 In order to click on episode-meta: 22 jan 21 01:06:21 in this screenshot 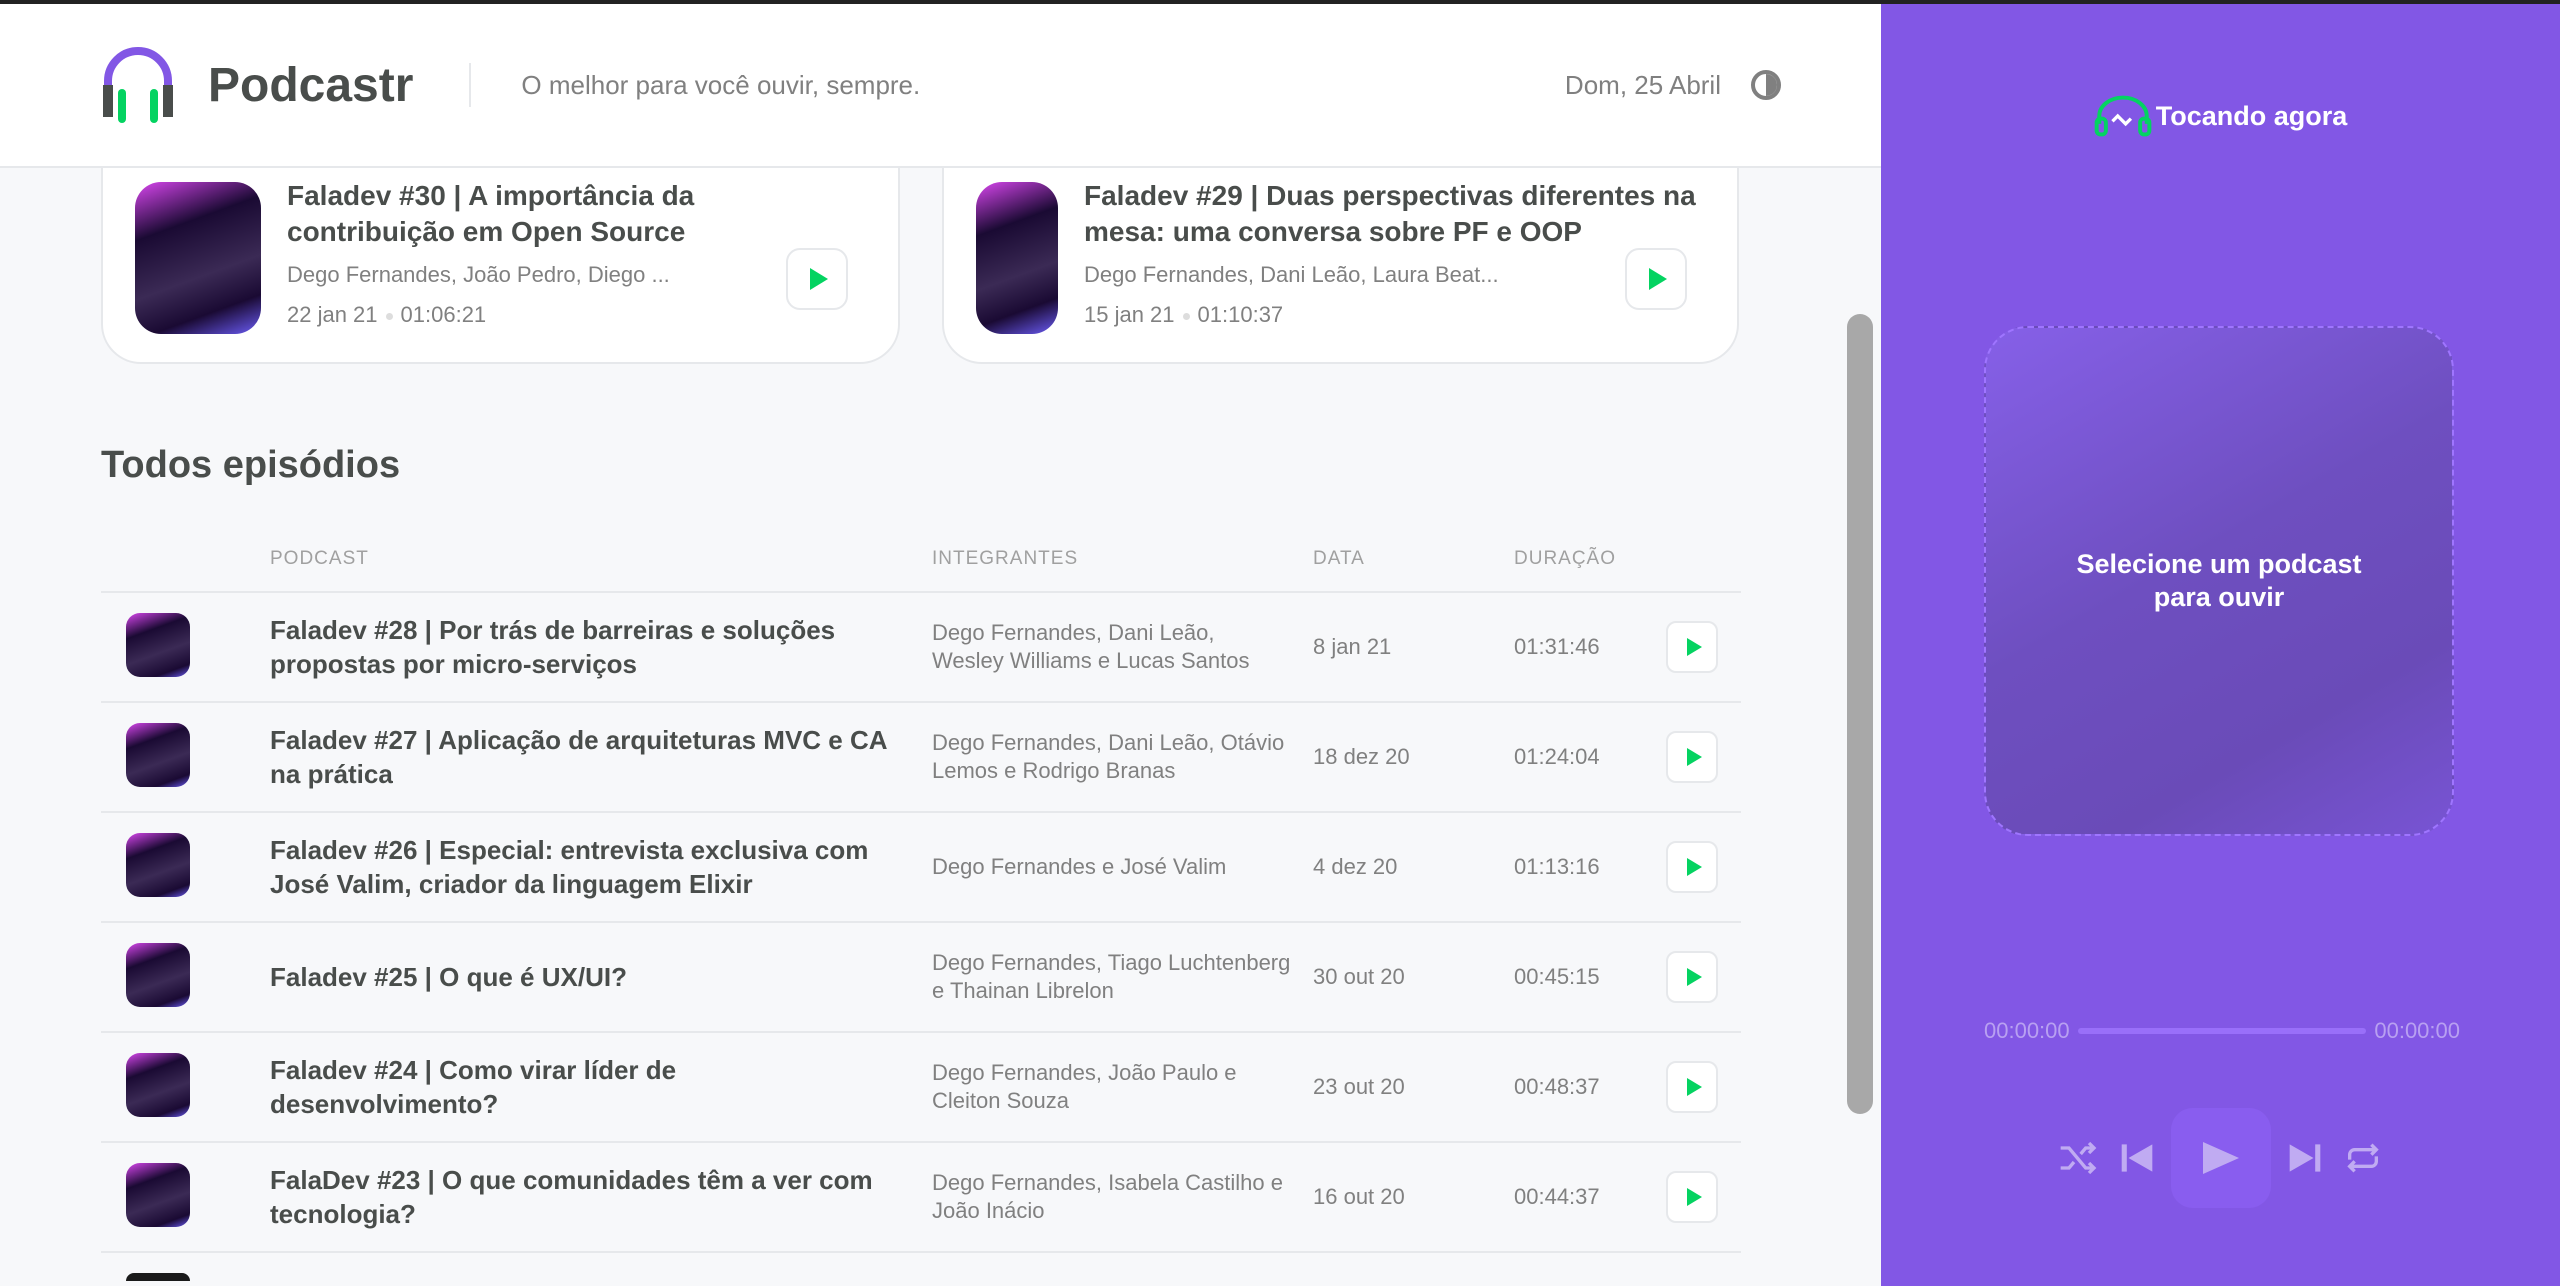, I will do `click(386, 315)`.